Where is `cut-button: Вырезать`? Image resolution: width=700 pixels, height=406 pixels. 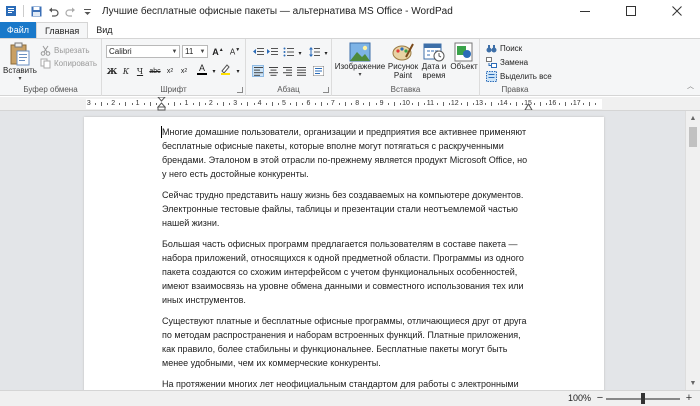
cut-button: Вырезать is located at coordinates (65, 50).